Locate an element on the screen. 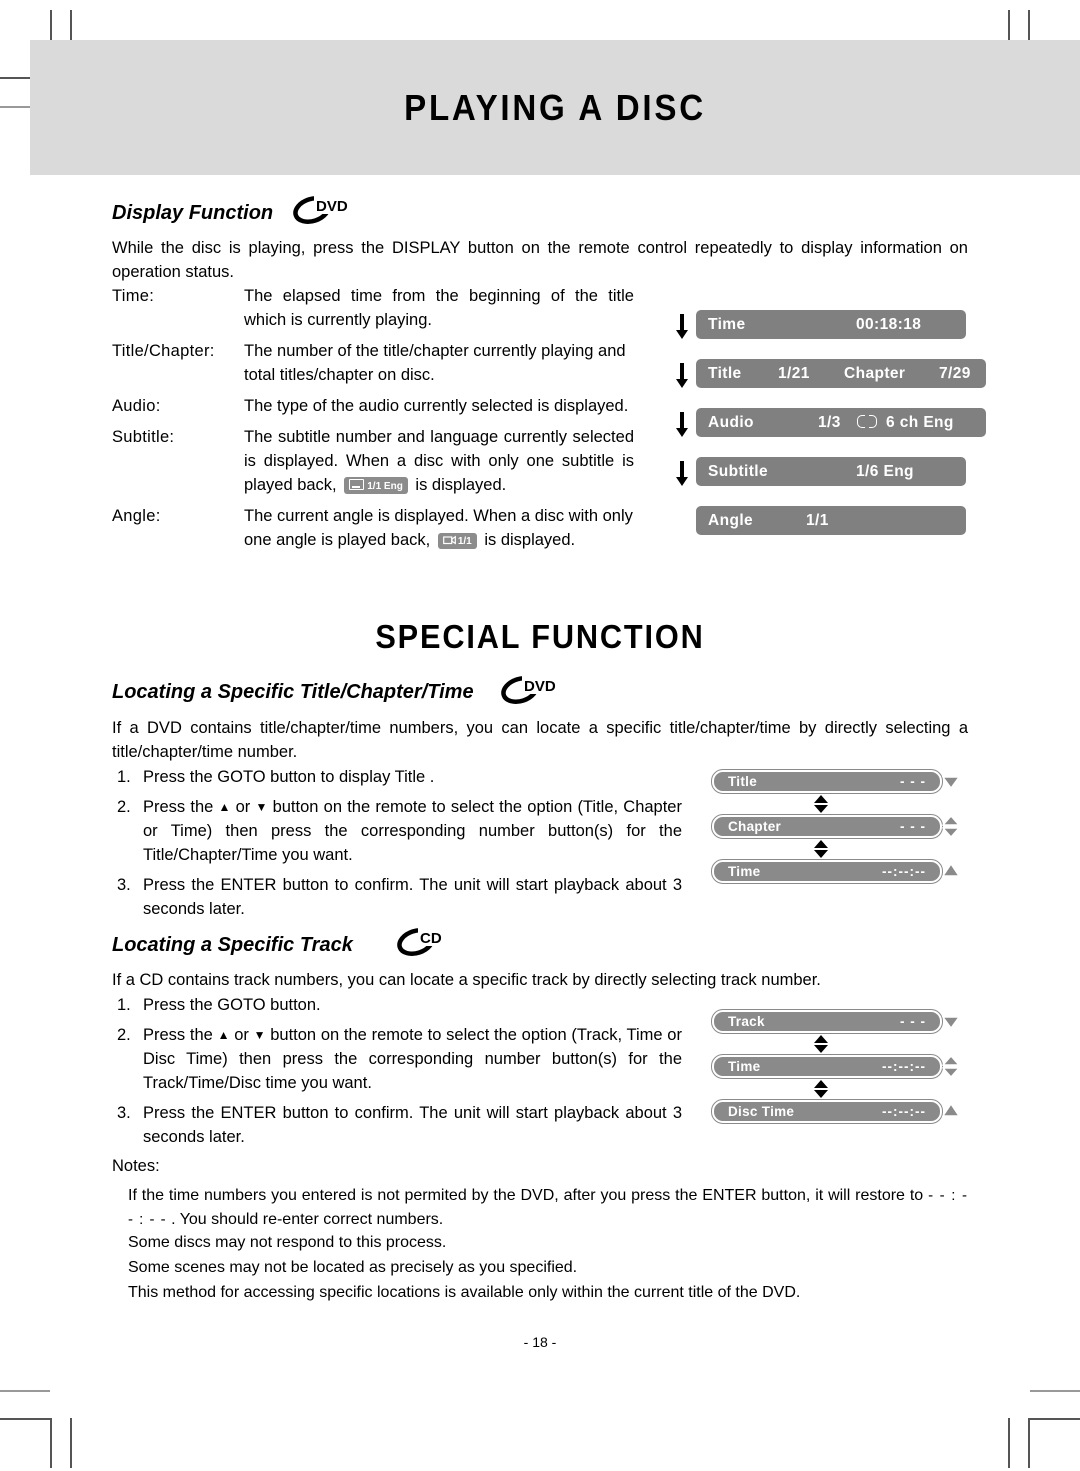 The image size is (1080, 1471). goto-bar-label: Disc Time is located at coordinates (761, 1111).